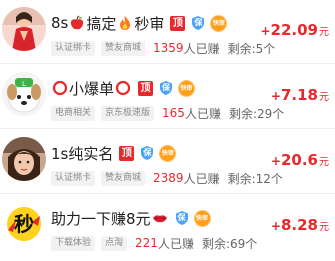 The height and width of the screenshot is (261, 335). I want to click on task-title: 1s纯实名 顶 保 快审, so click(114, 153).